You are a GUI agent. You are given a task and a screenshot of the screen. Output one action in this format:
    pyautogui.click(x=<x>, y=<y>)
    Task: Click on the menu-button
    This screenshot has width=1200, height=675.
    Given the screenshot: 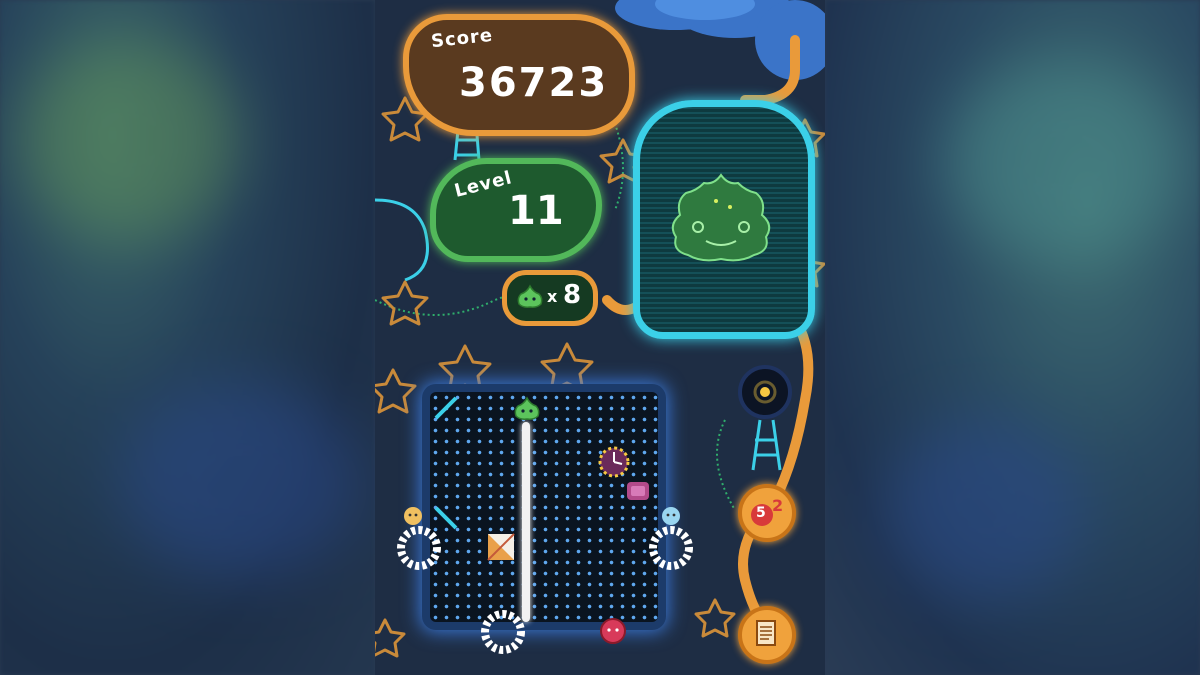 What is the action you would take?
    pyautogui.click(x=767, y=635)
    